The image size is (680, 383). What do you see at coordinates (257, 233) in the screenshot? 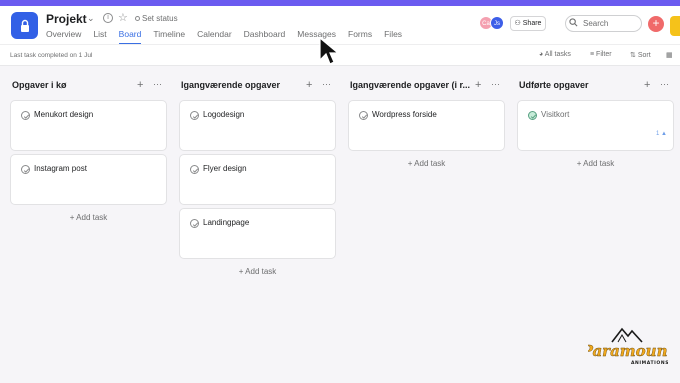
I see `task-card: Landingpage` at bounding box center [257, 233].